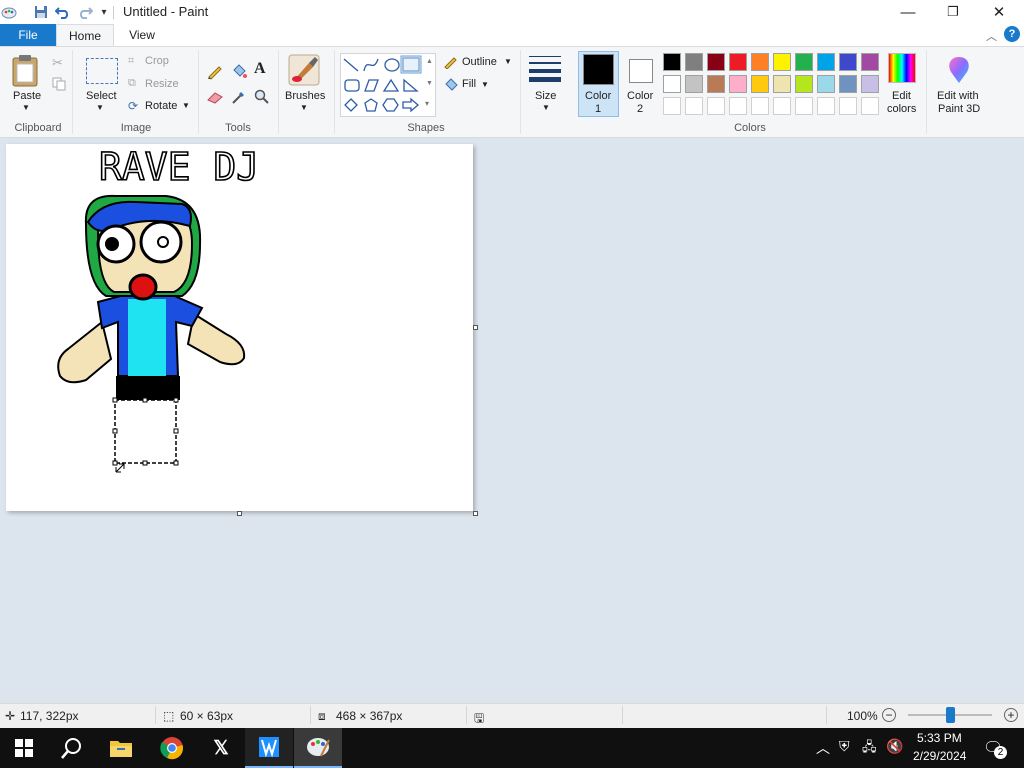 The height and width of the screenshot is (768, 1024). Describe the element at coordinates (388, 85) in the screenshot. I see `shapes-gallery` at that location.